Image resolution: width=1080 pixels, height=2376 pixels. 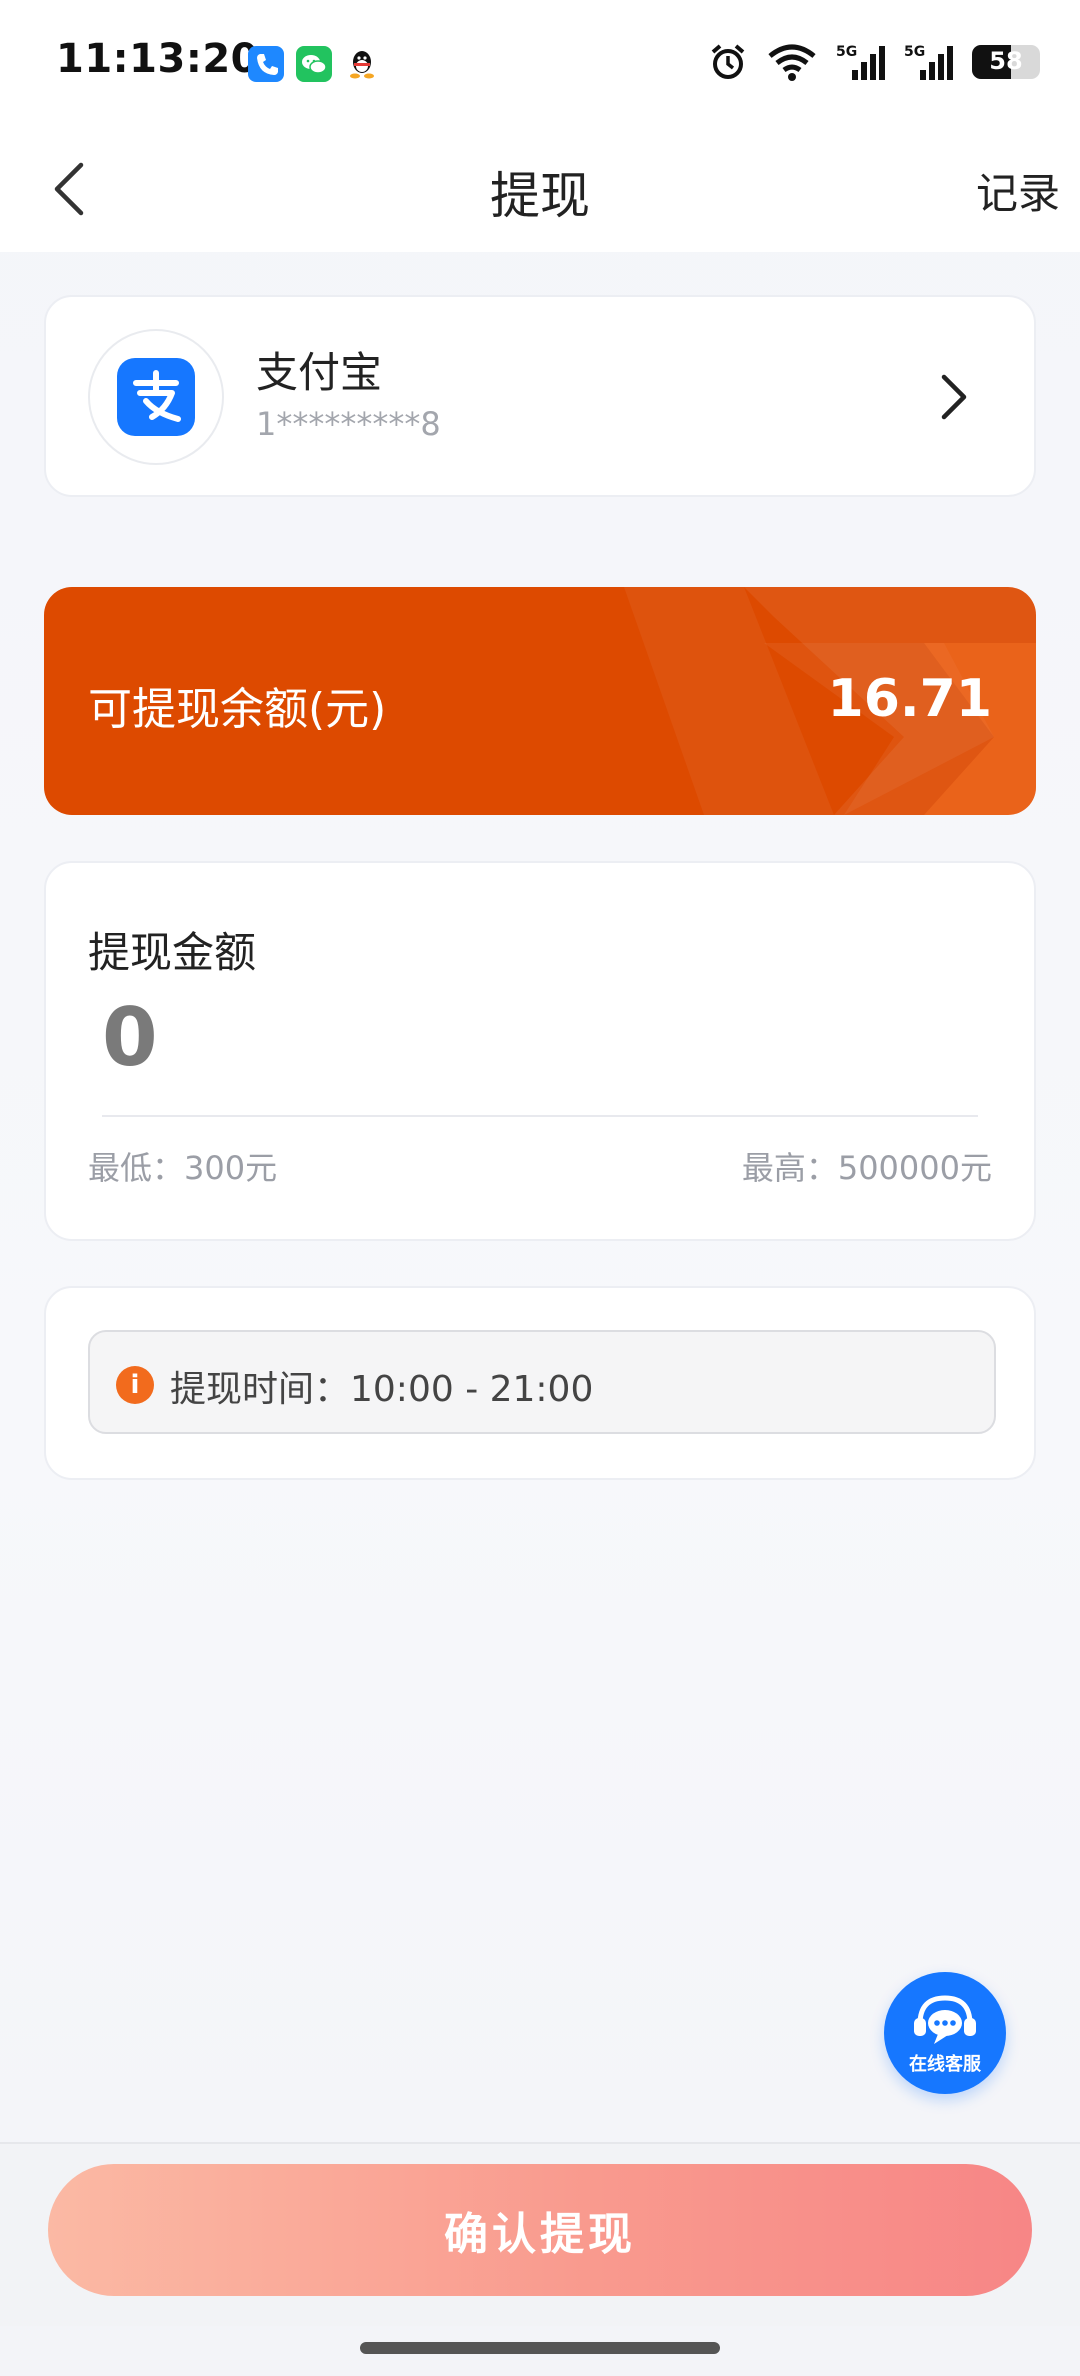 What do you see at coordinates (540, 2348) in the screenshot?
I see `home-indicator` at bounding box center [540, 2348].